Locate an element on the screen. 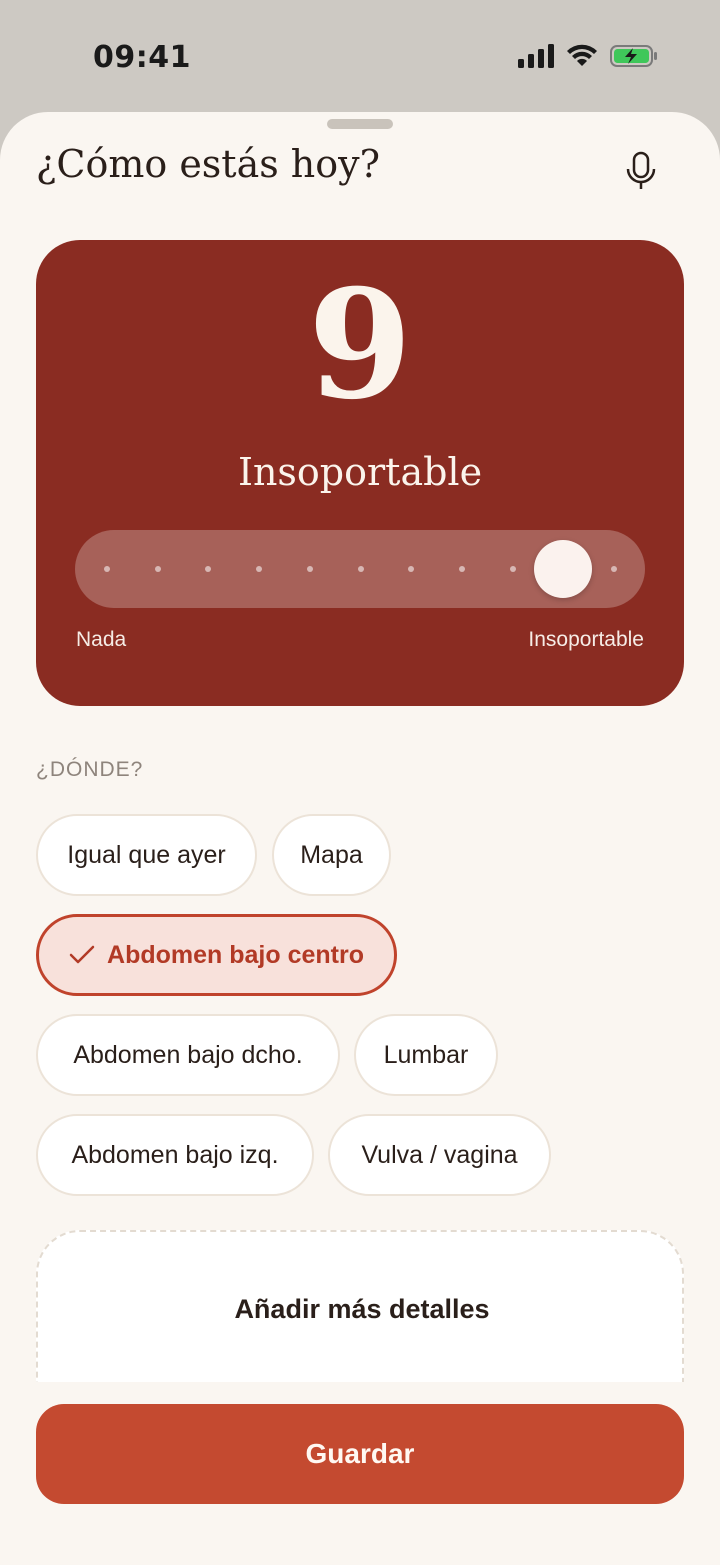  chip-map: Mapa is located at coordinates (331, 855).